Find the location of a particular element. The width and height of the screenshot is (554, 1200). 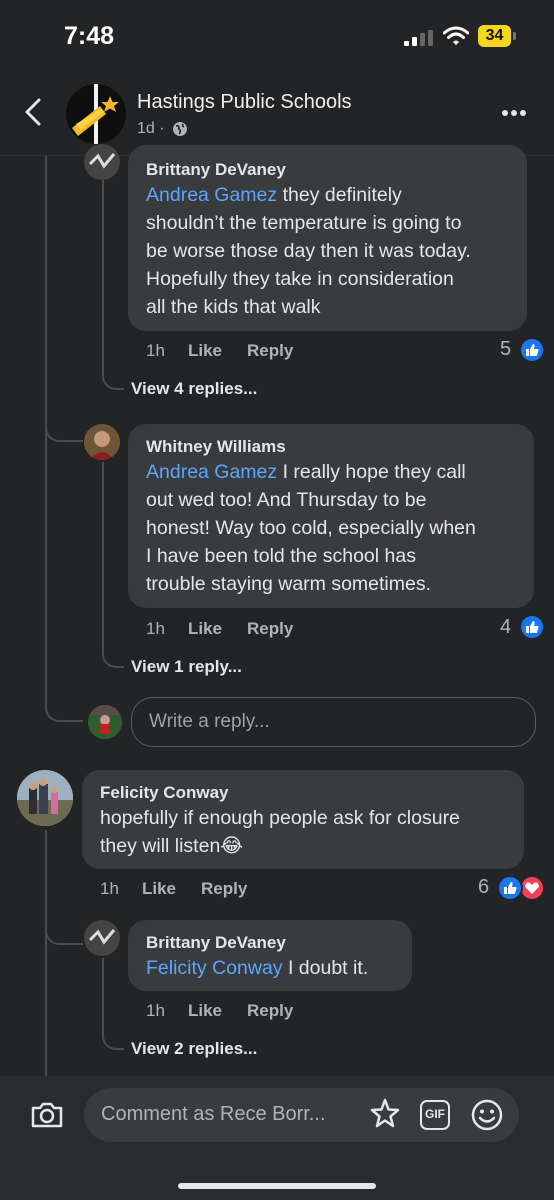

school-logo is located at coordinates (95, 114).